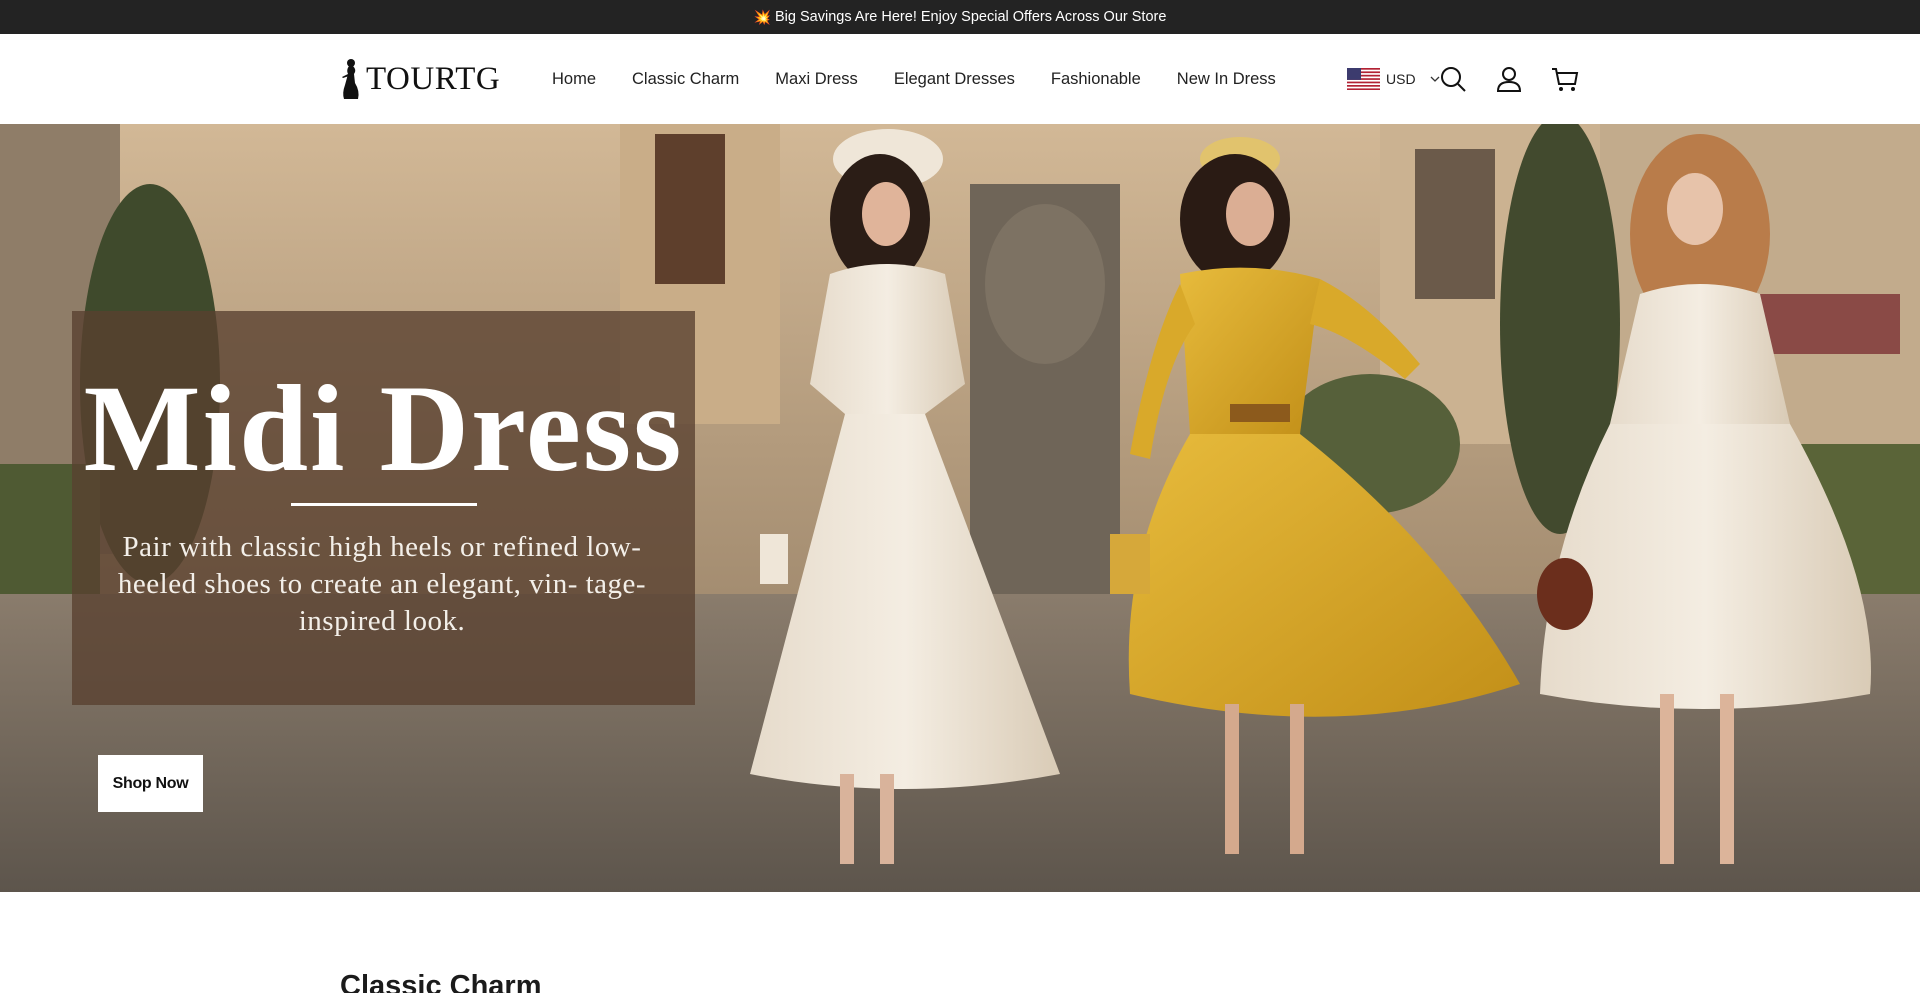  I want to click on section-title-classic-charm: Classic Charm, so click(441, 981).